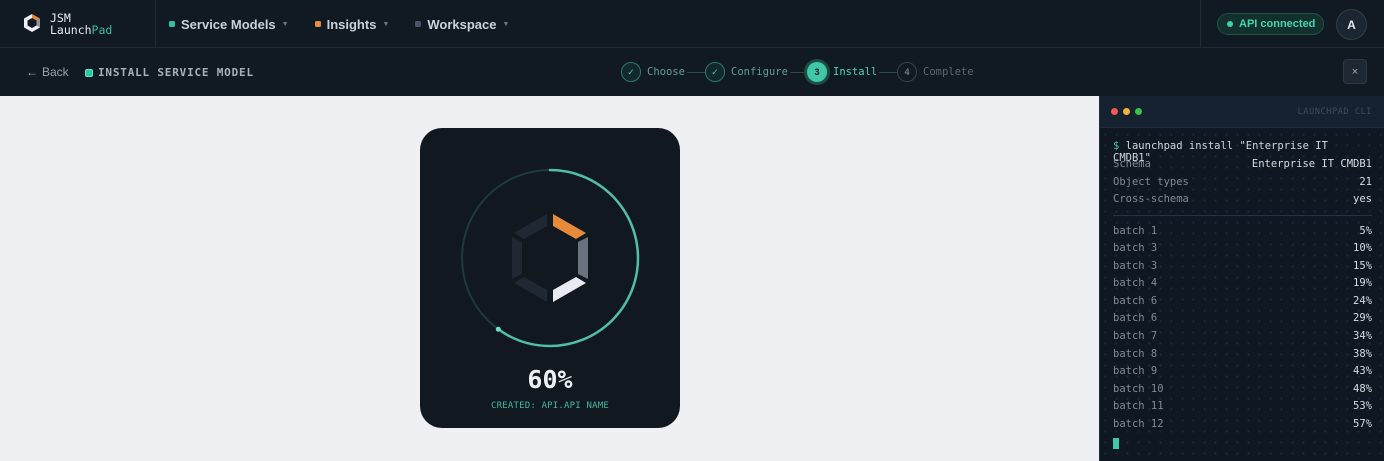 The width and height of the screenshot is (1384, 461). Describe the element at coordinates (1242, 392) in the screenshot. I see `cli-batch-row: batch 10 48%` at that location.